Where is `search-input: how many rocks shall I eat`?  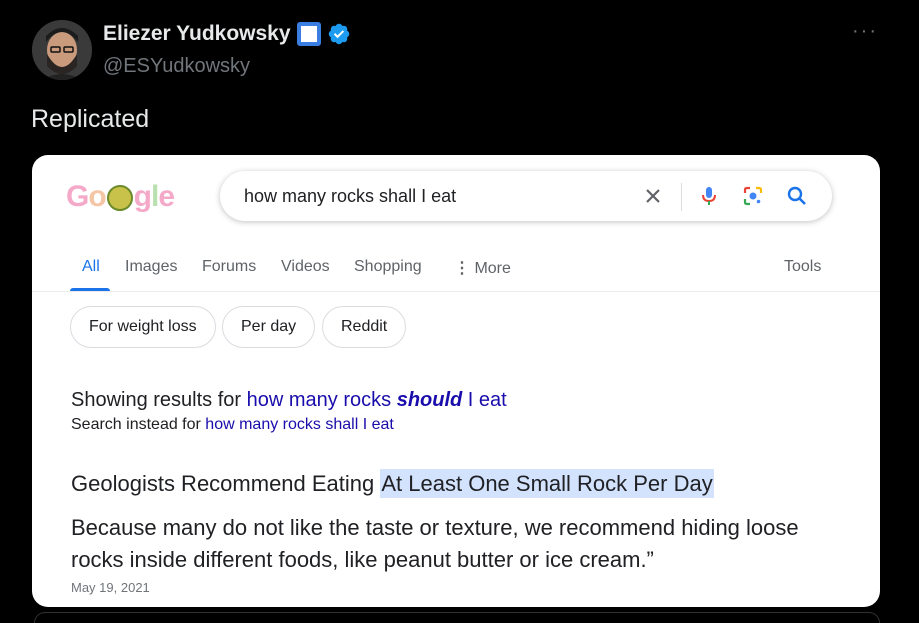
search-input: how many rocks shall I eat is located at coordinates (350, 196).